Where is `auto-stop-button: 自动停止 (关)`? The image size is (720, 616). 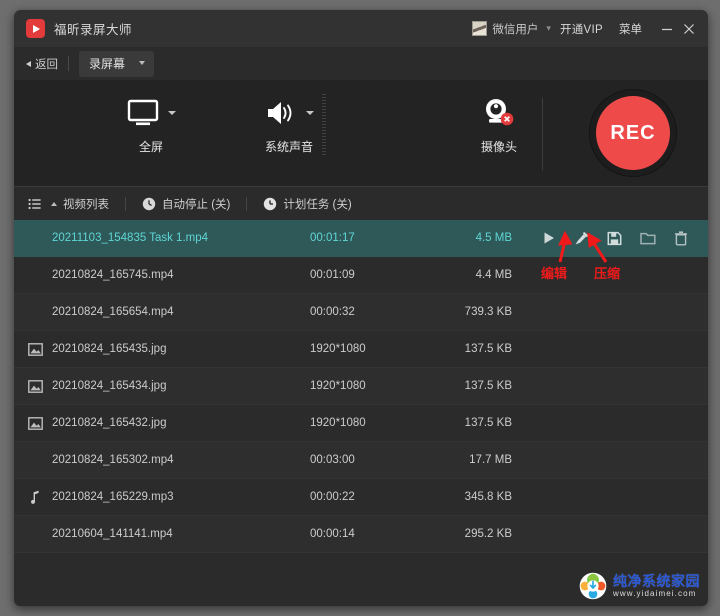 auto-stop-button: 自动停止 (关) is located at coordinates (186, 204).